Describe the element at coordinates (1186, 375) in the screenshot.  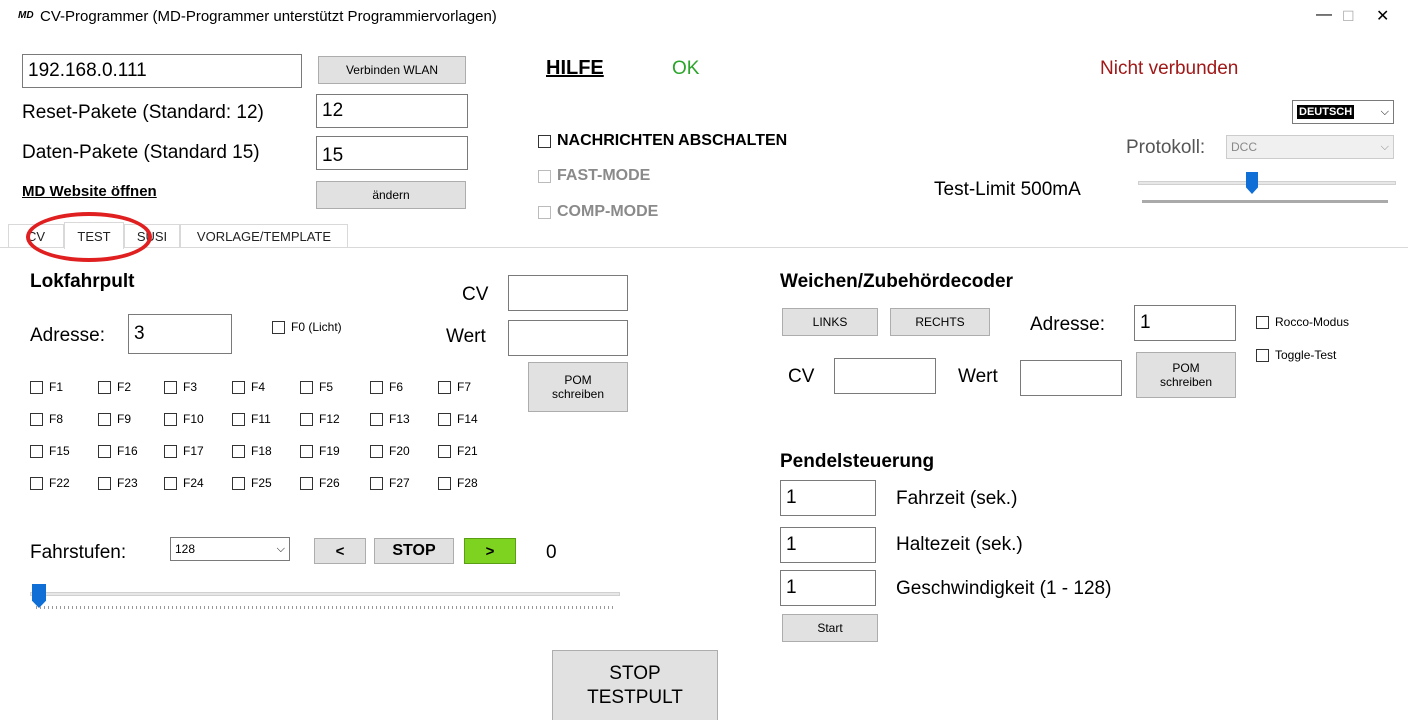
I see `weichen-pom-button: POM schreiben` at that location.